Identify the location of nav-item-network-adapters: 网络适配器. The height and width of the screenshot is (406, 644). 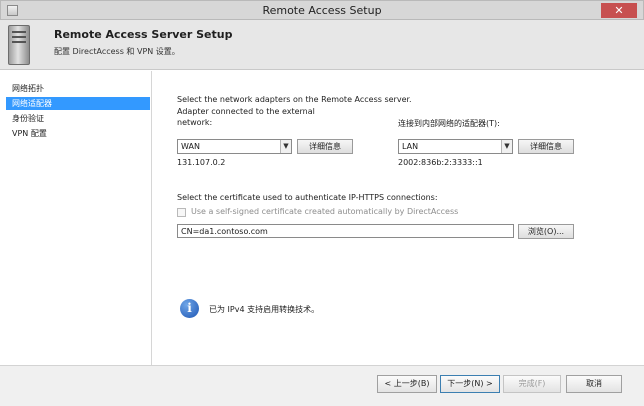
(78, 103).